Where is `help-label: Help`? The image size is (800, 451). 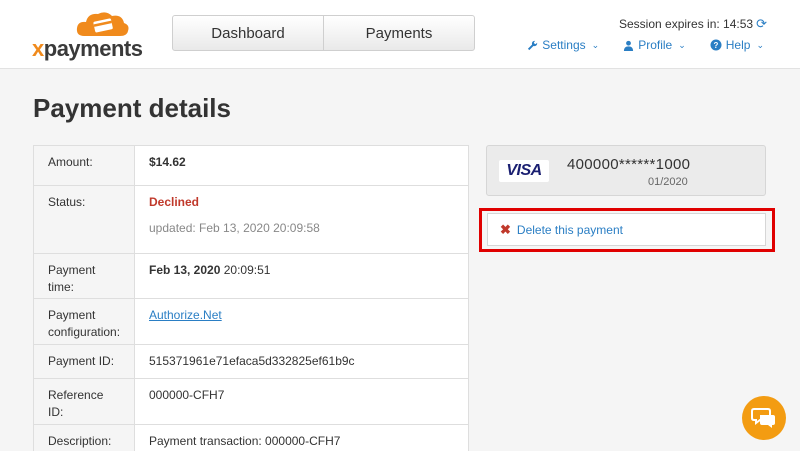 help-label: Help is located at coordinates (738, 45).